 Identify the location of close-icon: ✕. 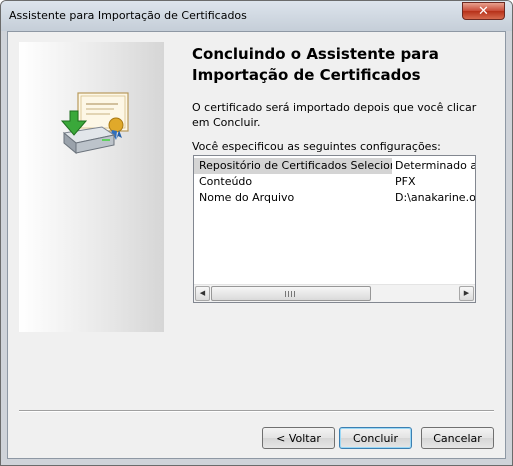
(483, 11).